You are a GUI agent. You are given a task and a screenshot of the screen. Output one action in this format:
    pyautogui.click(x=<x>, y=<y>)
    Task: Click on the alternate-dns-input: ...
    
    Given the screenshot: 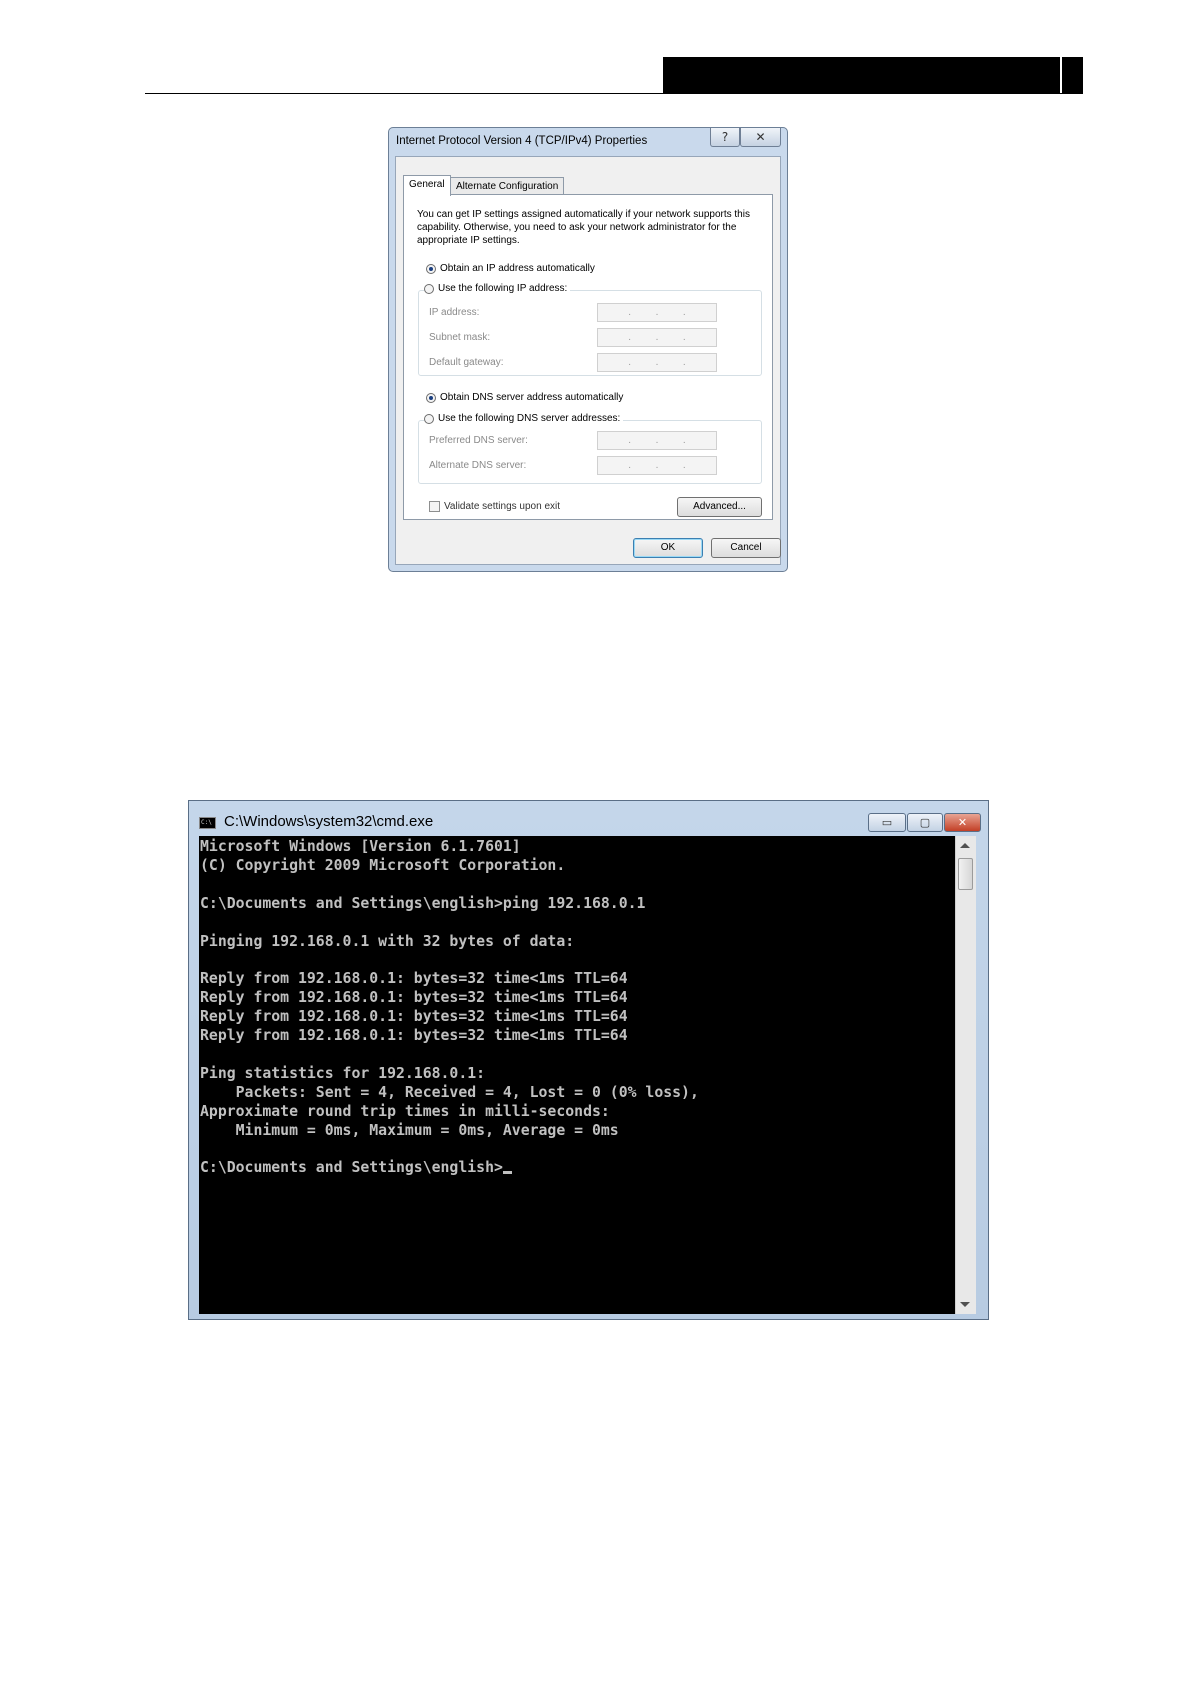 What is the action you would take?
    pyautogui.click(x=657, y=465)
    